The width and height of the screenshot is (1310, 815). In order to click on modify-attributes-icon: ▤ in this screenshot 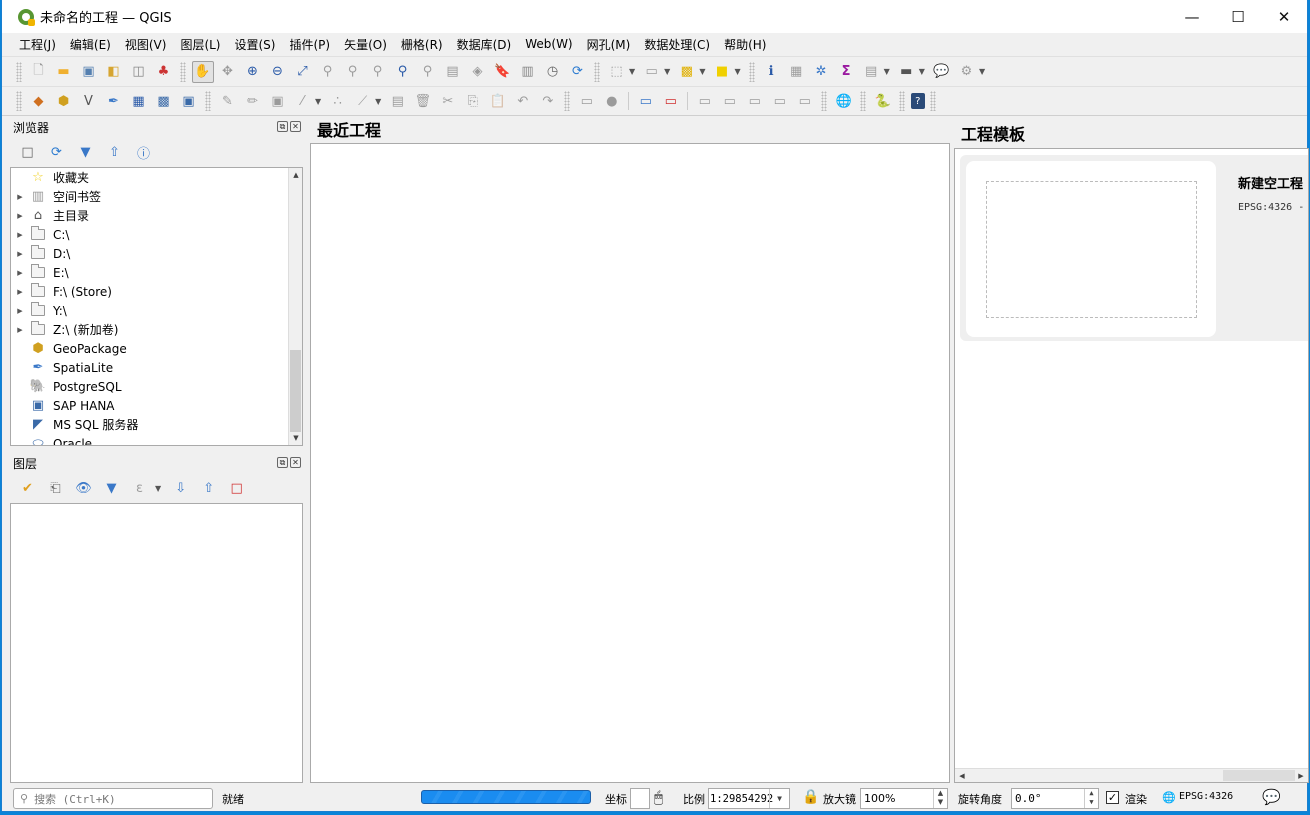, I will do `click(398, 101)`.